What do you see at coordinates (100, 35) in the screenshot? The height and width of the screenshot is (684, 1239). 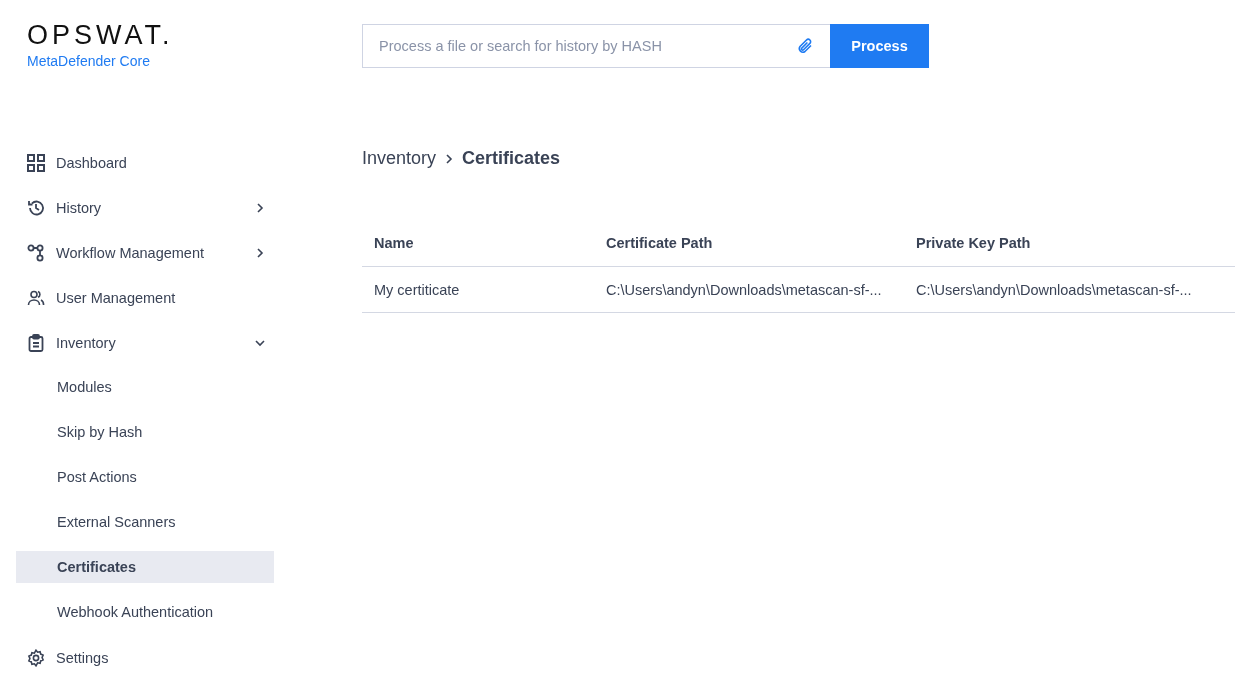 I see `company-logo: OPSWAT.` at bounding box center [100, 35].